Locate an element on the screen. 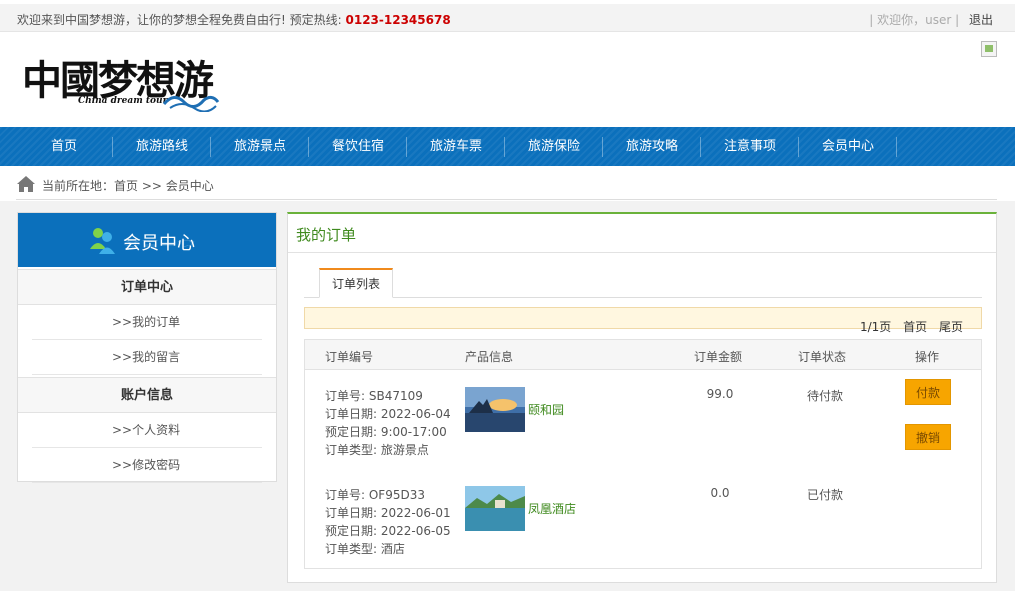 This screenshot has width=1015, height=591. nav-item-routes: 旅游路线 is located at coordinates (162, 146).